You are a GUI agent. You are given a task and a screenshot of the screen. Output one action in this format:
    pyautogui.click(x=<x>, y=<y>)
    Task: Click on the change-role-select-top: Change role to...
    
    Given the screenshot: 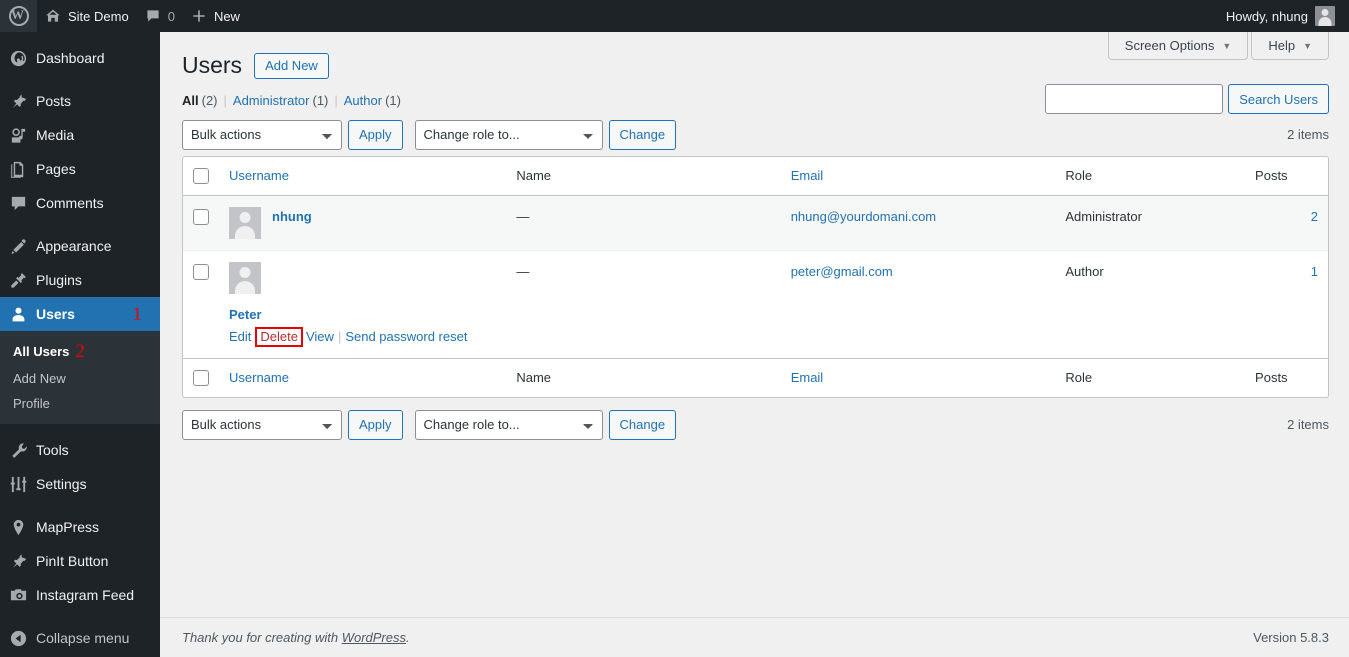 What is the action you would take?
    pyautogui.click(x=508, y=134)
    